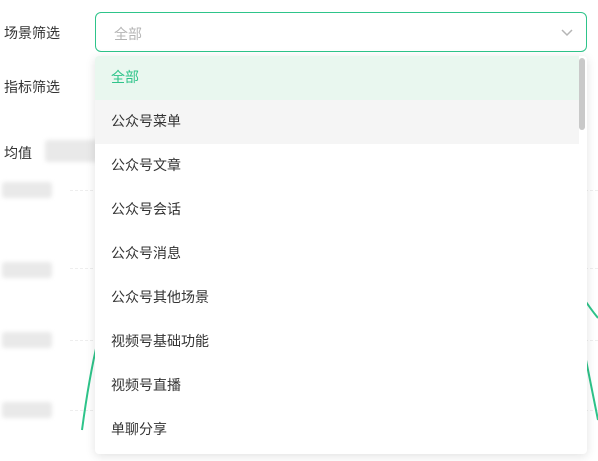  What do you see at coordinates (567, 33) in the screenshot?
I see `chevron-down-icon` at bounding box center [567, 33].